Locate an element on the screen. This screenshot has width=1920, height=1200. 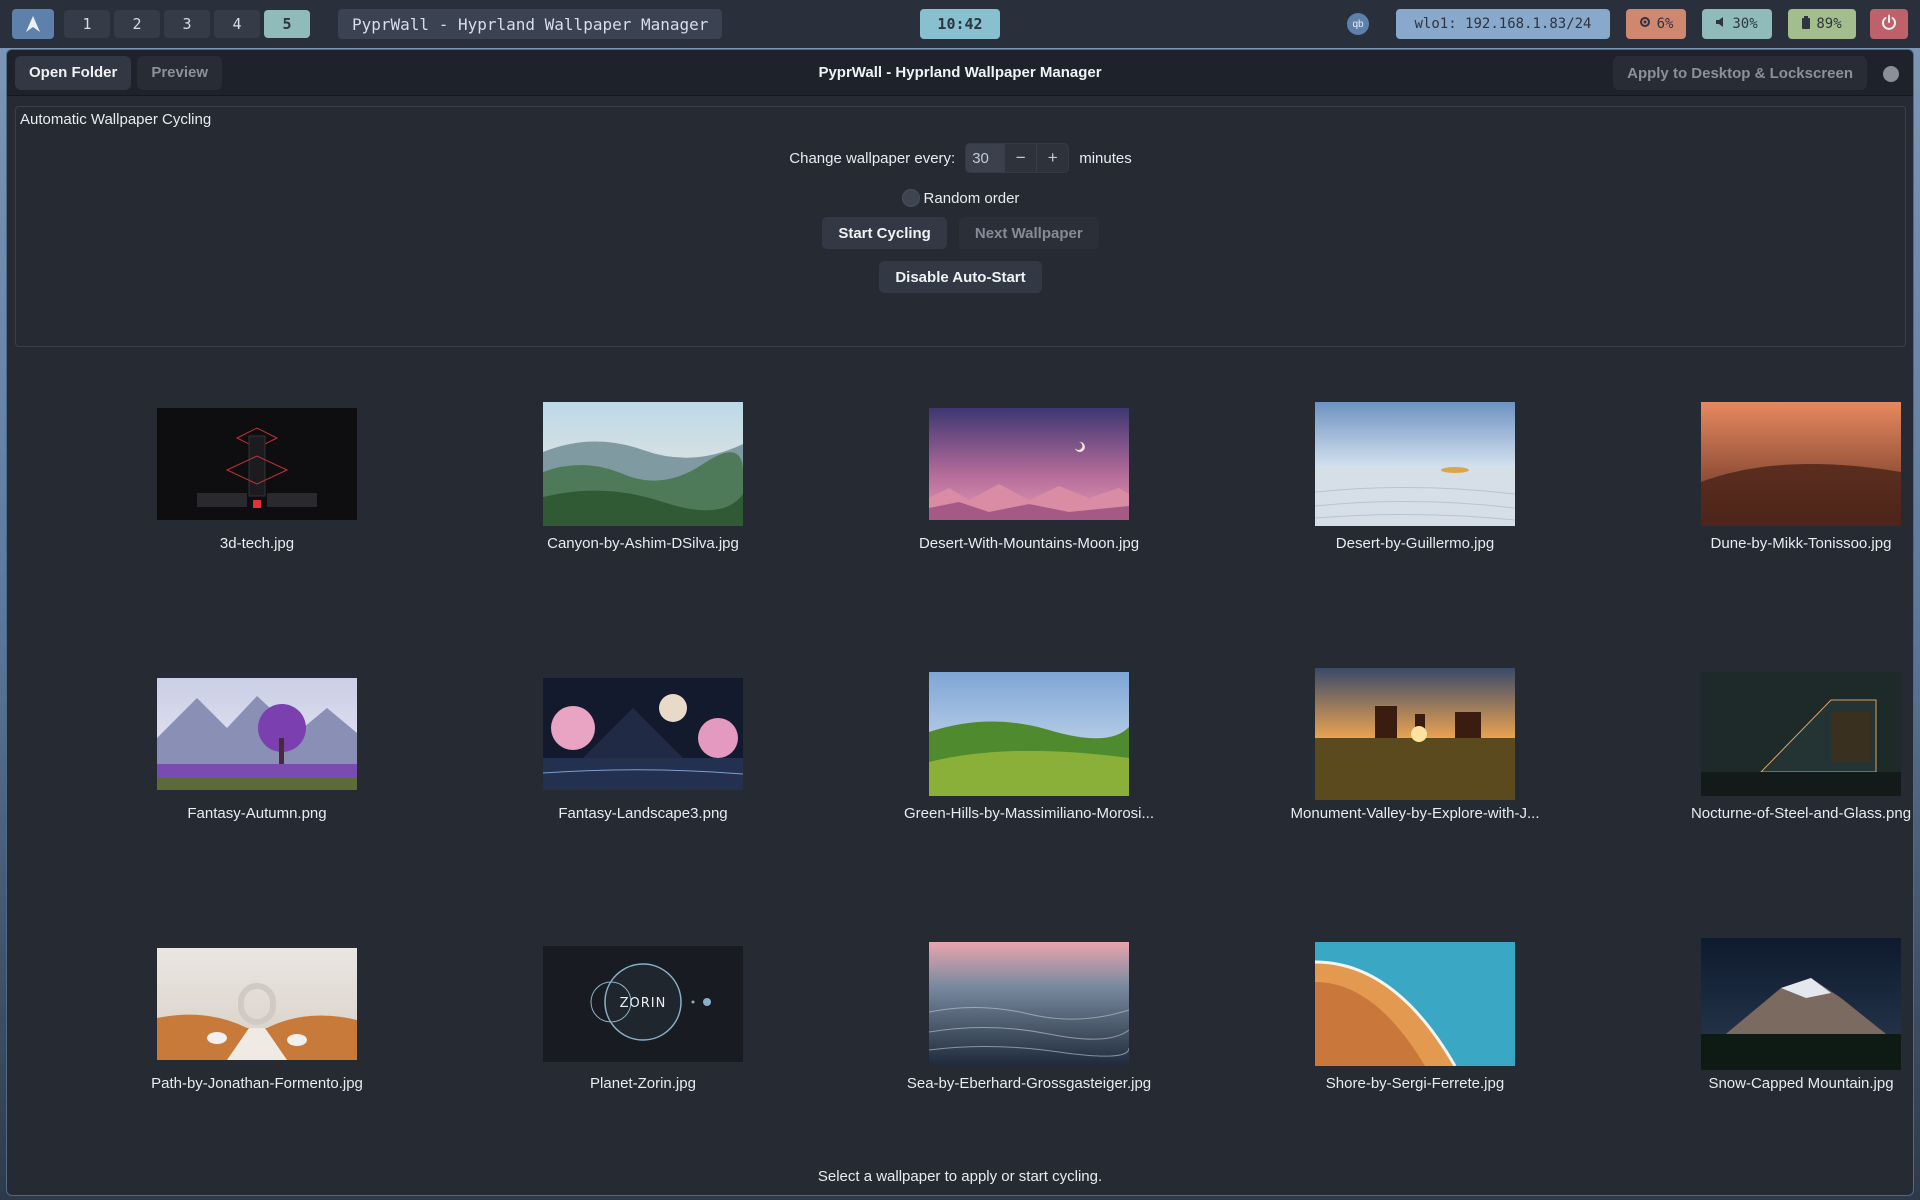
volume-label: 30% is located at coordinates (1745, 24).